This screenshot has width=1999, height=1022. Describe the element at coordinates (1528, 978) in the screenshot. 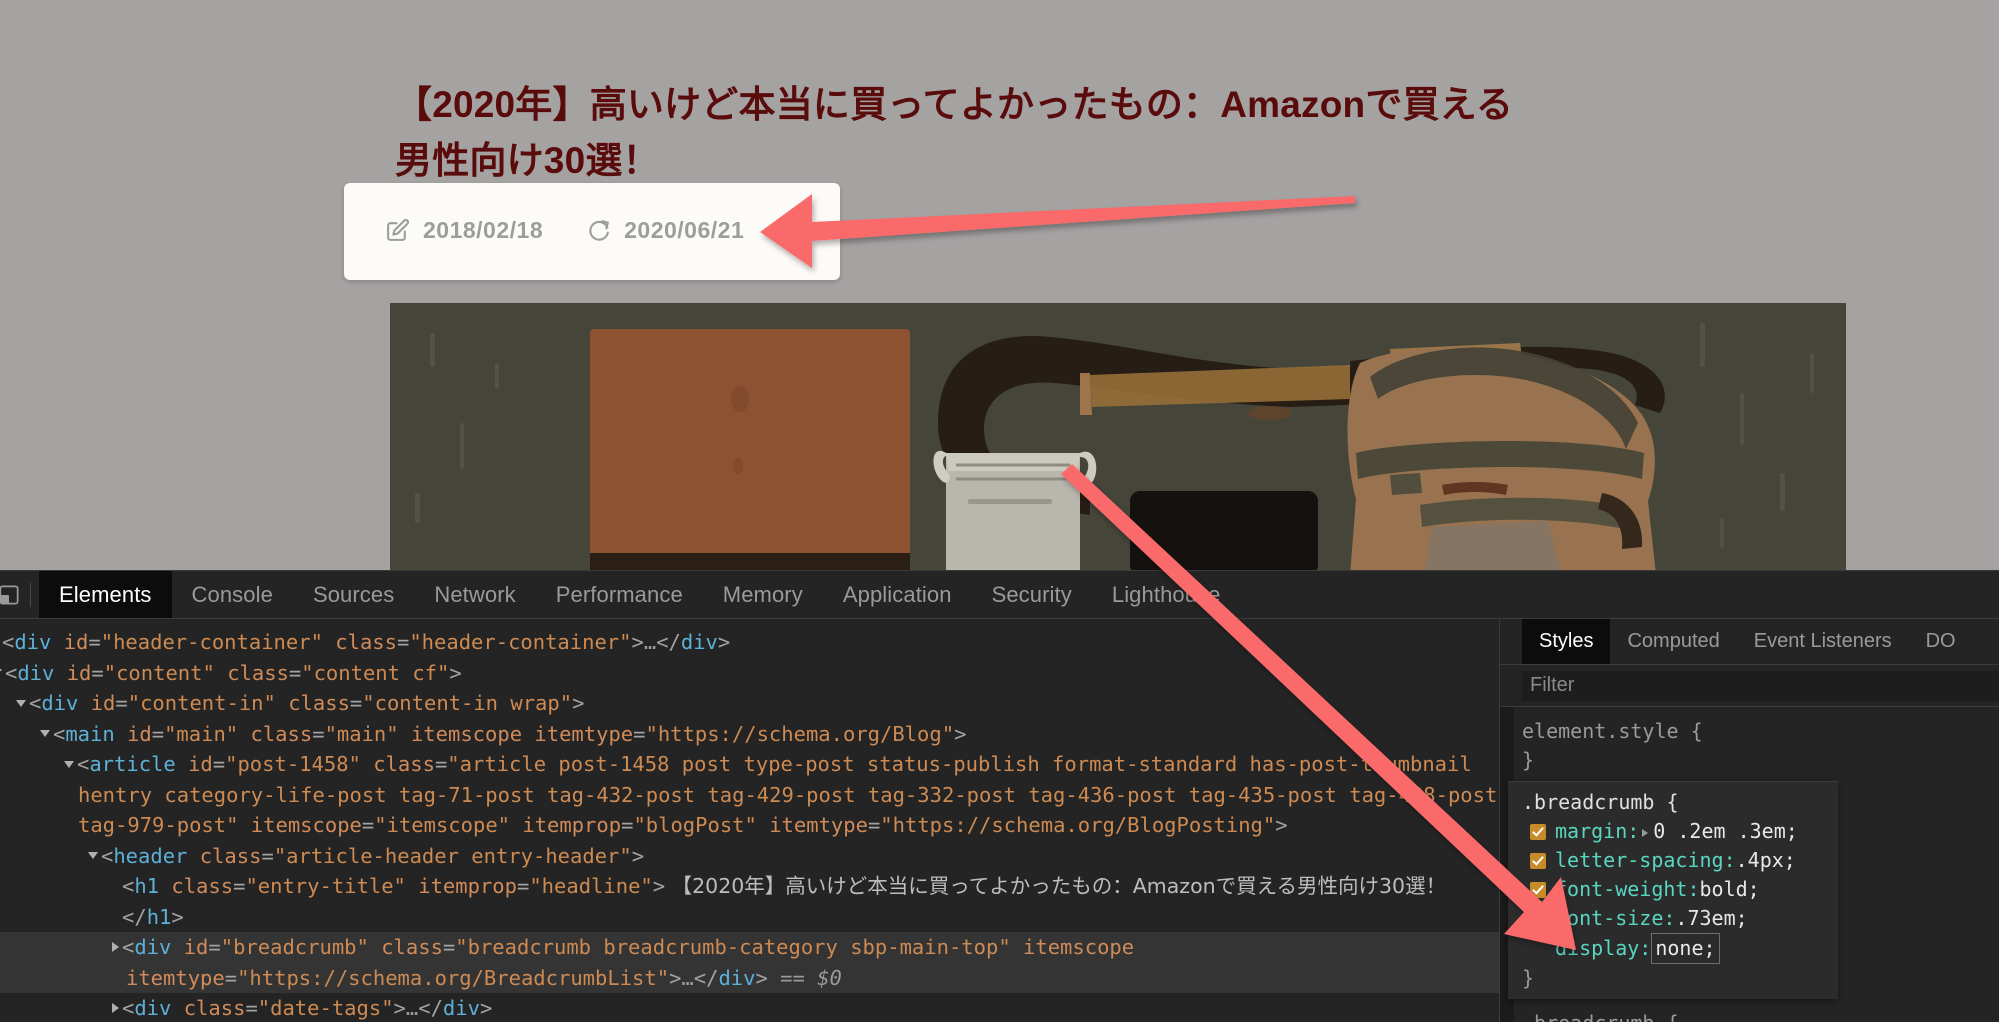

I see `breadcrumb-rule-close: }` at that location.